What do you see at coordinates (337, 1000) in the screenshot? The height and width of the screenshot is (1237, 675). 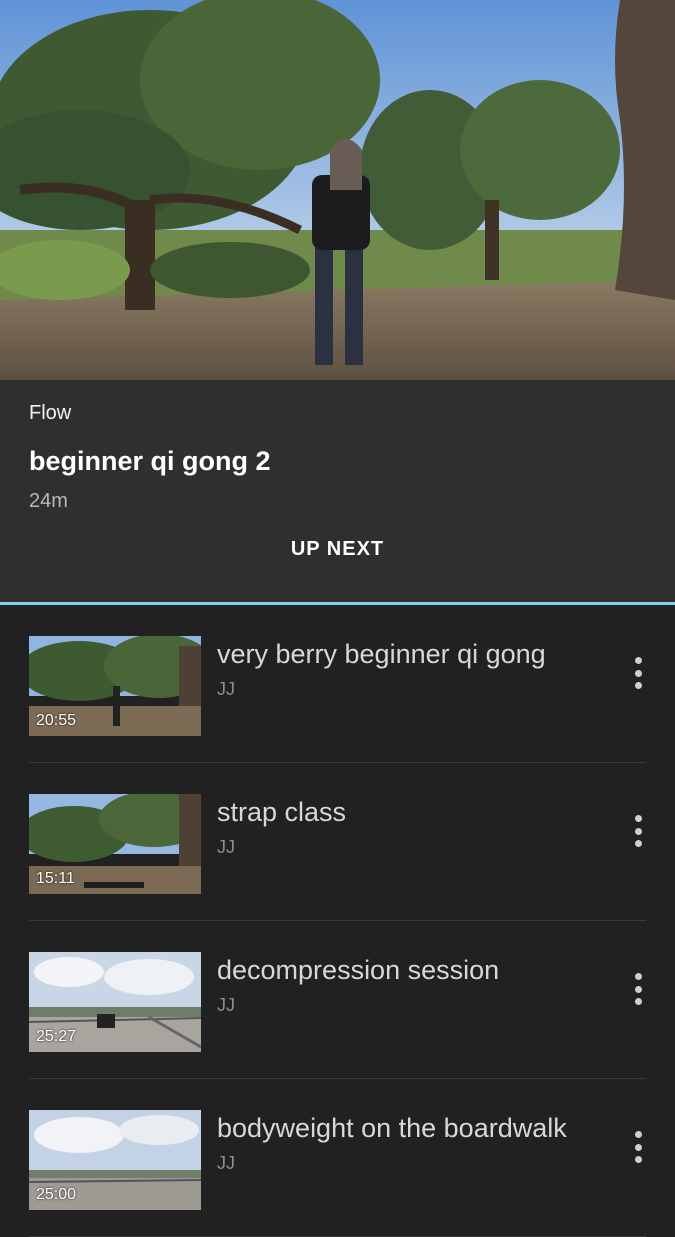 I see `list-item: 25:27 decompression session JJ` at bounding box center [337, 1000].